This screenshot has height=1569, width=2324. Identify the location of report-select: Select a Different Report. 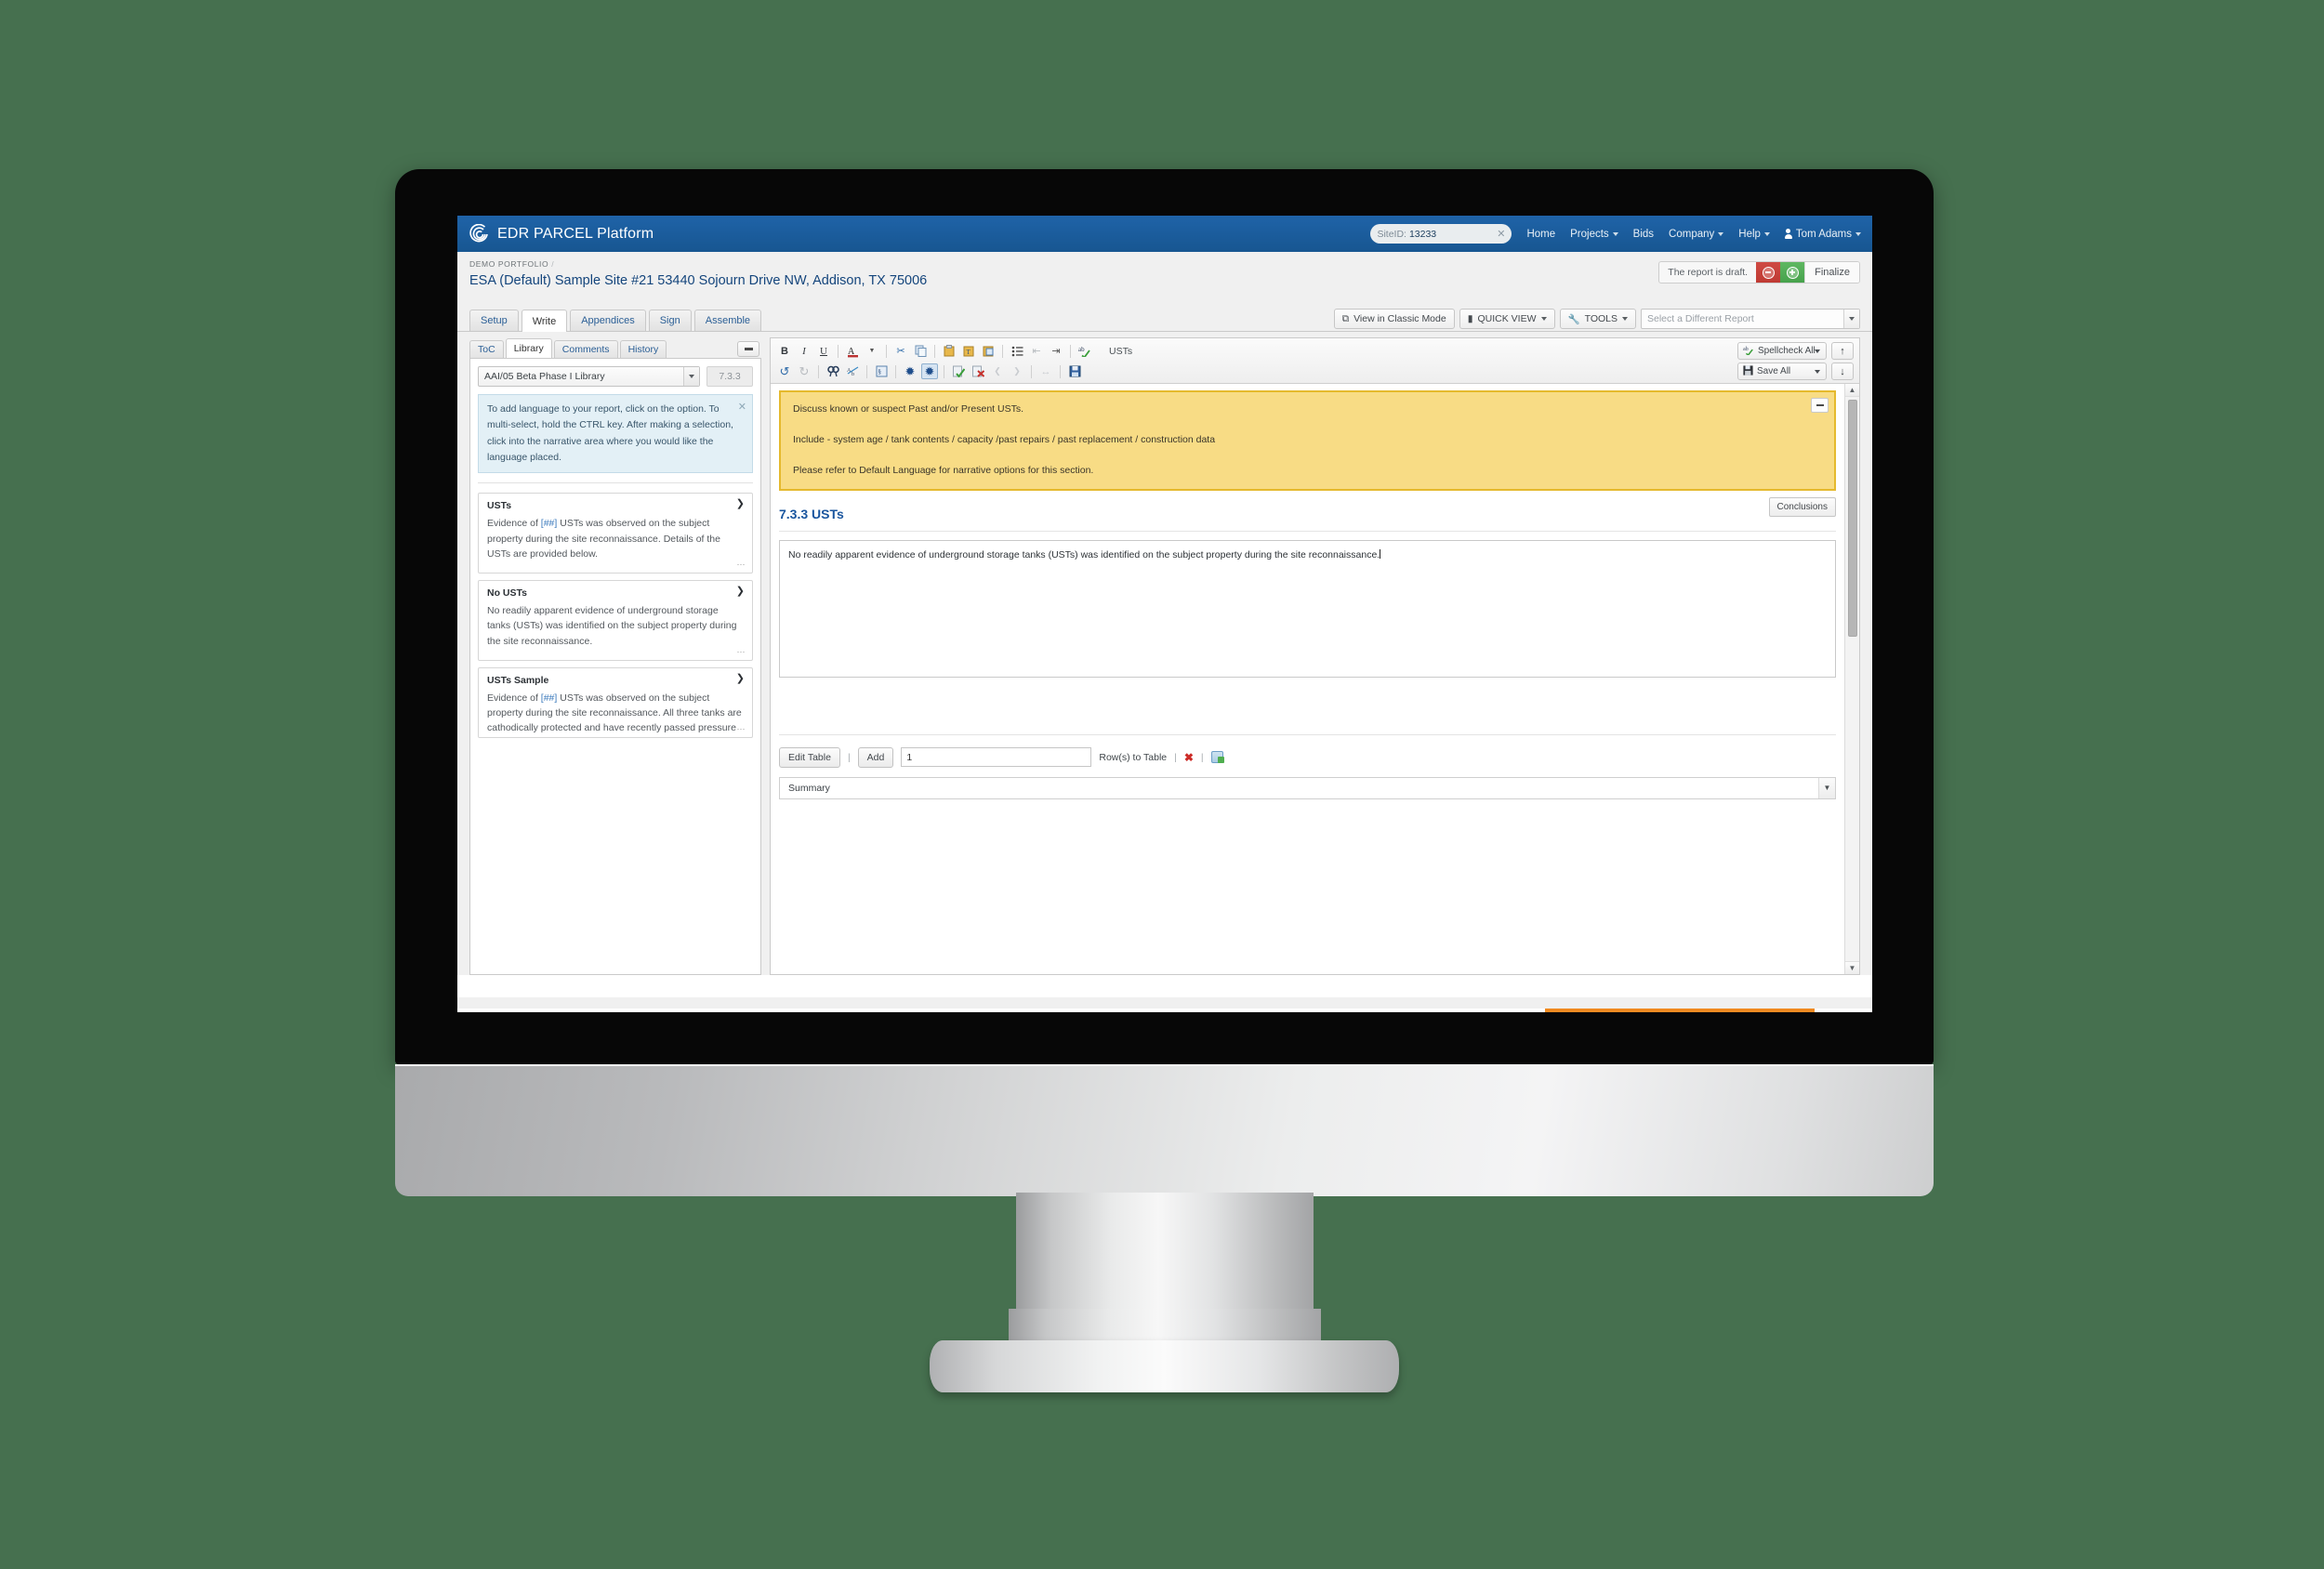
(1750, 319).